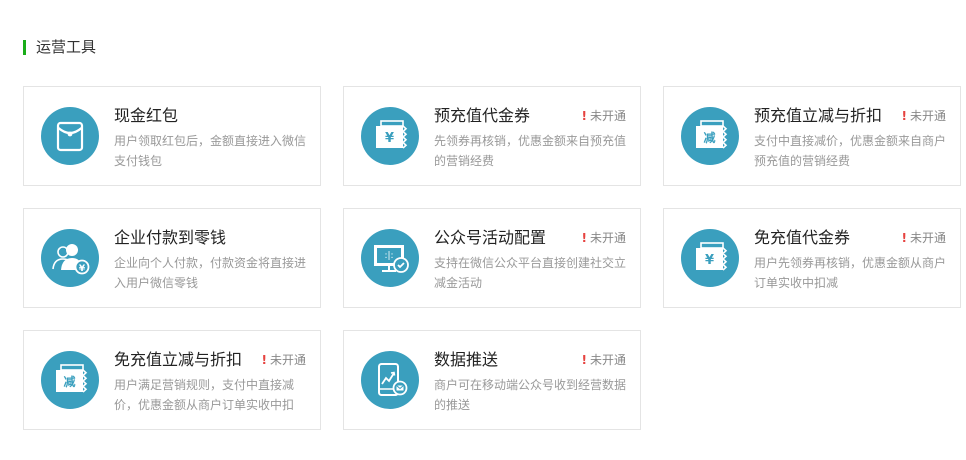 The width and height of the screenshot is (966, 460). I want to click on tool-description: 企业向个人付款，付款资金将直接进入用户微信零钱, so click(210, 273).